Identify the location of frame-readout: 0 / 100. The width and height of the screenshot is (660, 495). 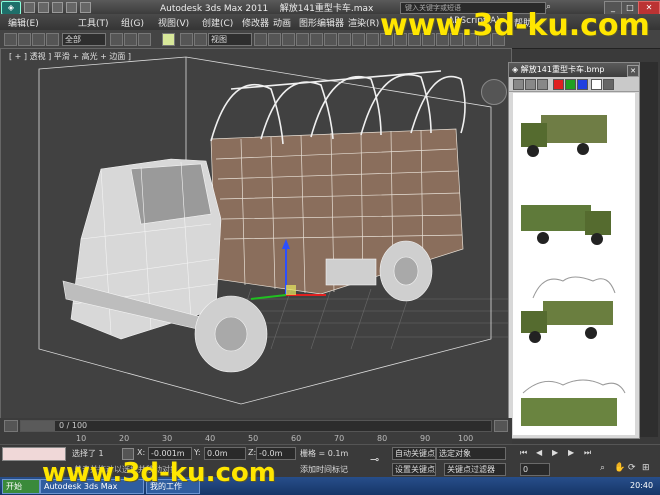
(73, 425).